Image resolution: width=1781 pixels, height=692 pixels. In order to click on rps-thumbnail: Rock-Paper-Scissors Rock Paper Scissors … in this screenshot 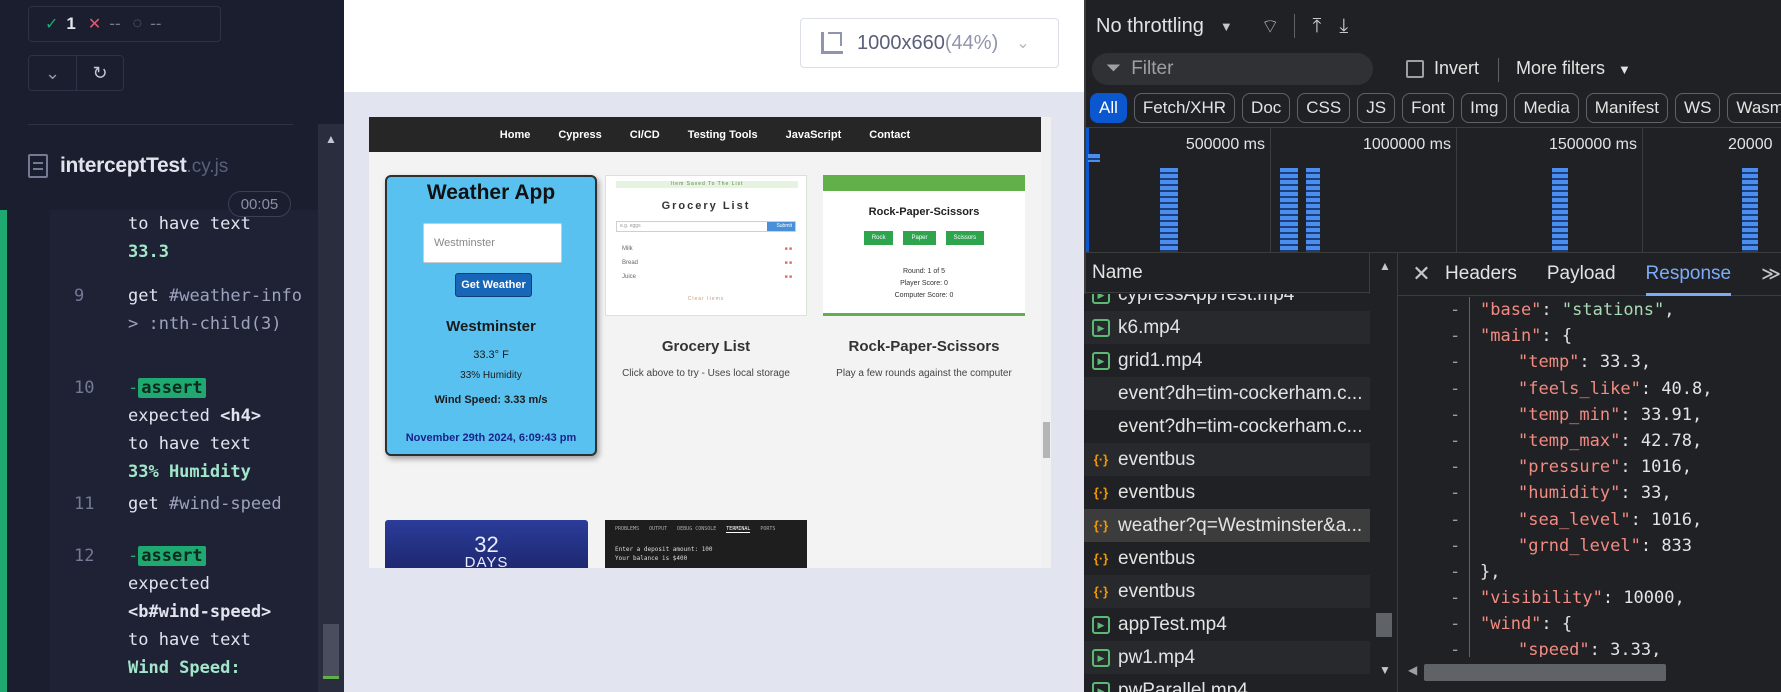, I will do `click(924, 245)`.